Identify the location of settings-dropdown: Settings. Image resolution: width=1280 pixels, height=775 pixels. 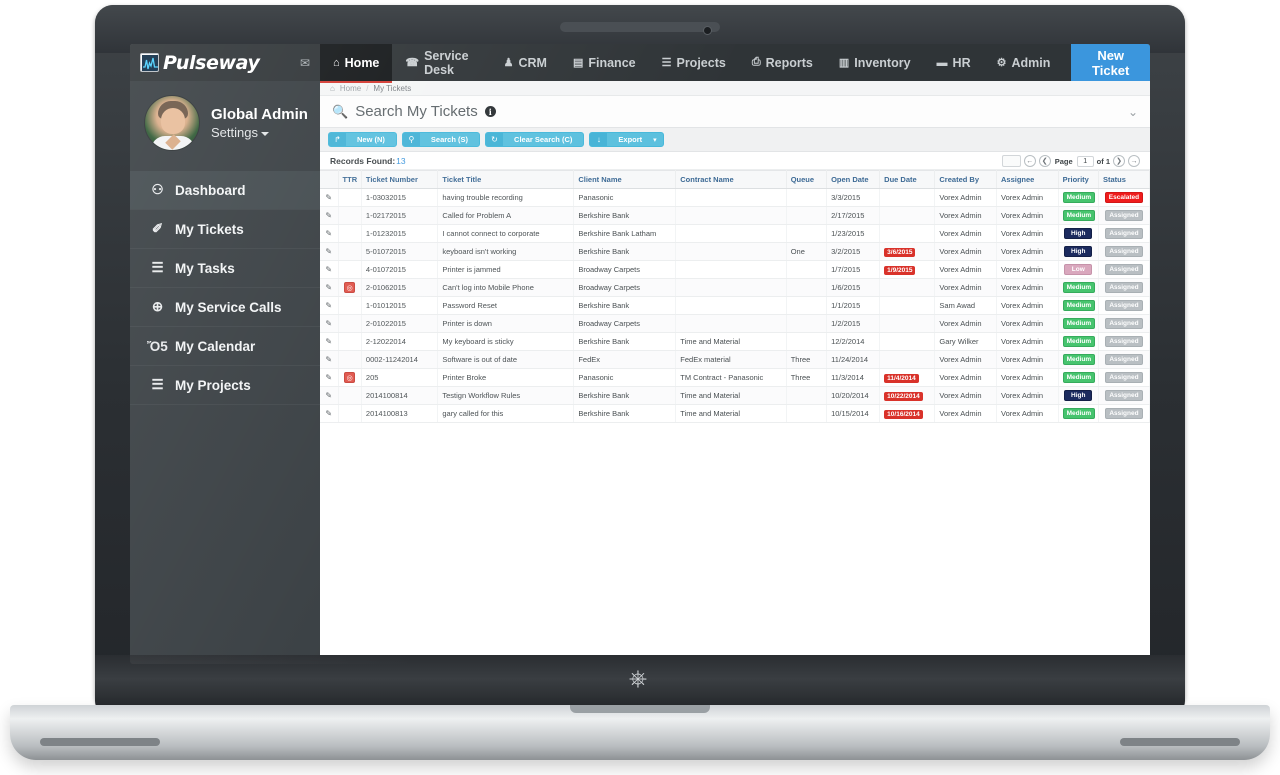
(259, 132).